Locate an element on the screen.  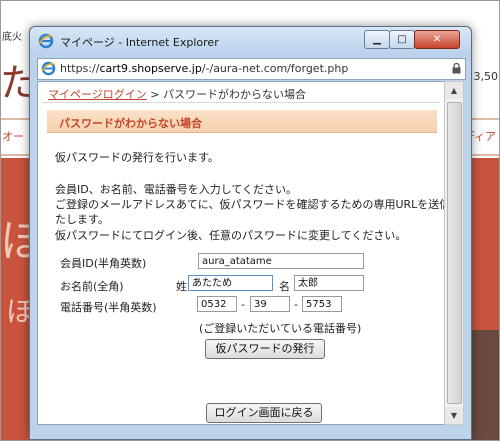
vertical-scrollbar: ▲ ▼ is located at coordinates (454, 253).